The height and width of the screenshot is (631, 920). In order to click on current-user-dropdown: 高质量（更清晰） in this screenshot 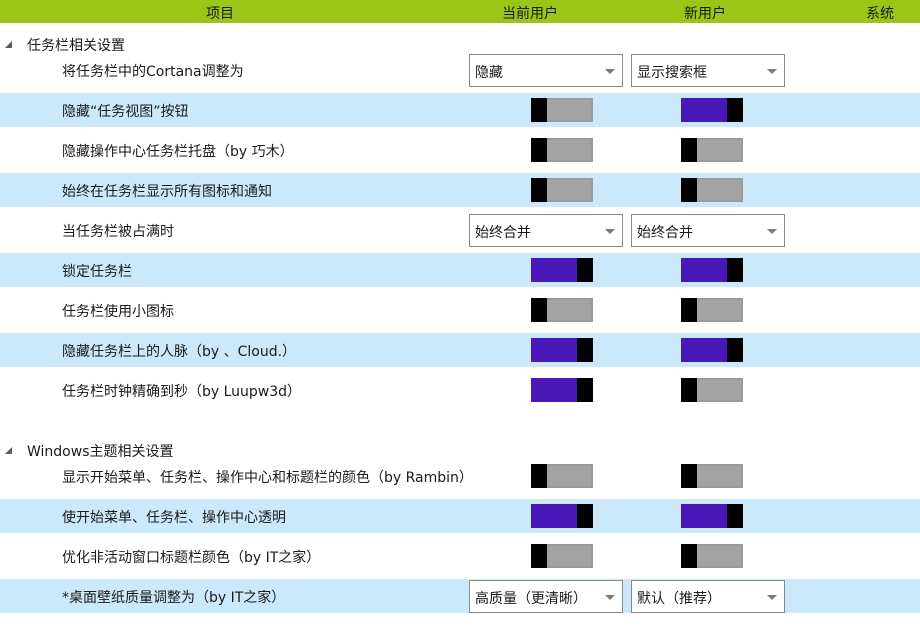, I will do `click(546, 596)`.